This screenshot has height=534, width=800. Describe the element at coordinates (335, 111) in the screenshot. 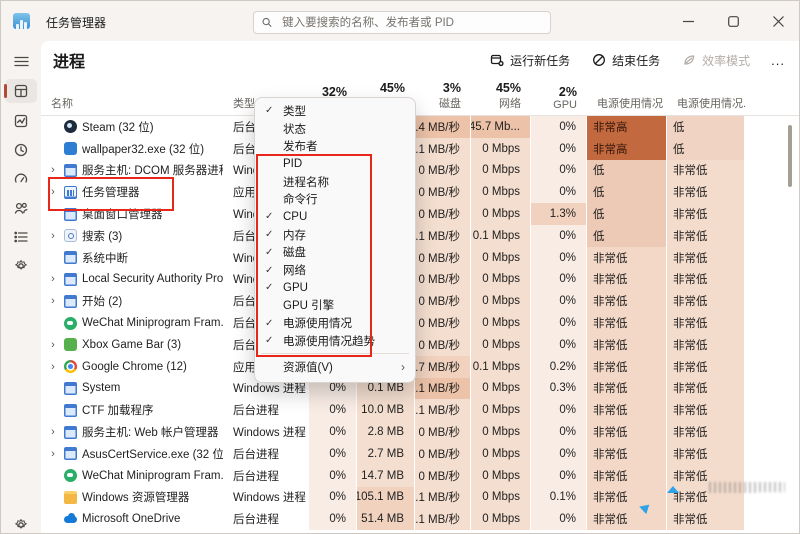

I see `menu-item: ✓ 类型` at that location.